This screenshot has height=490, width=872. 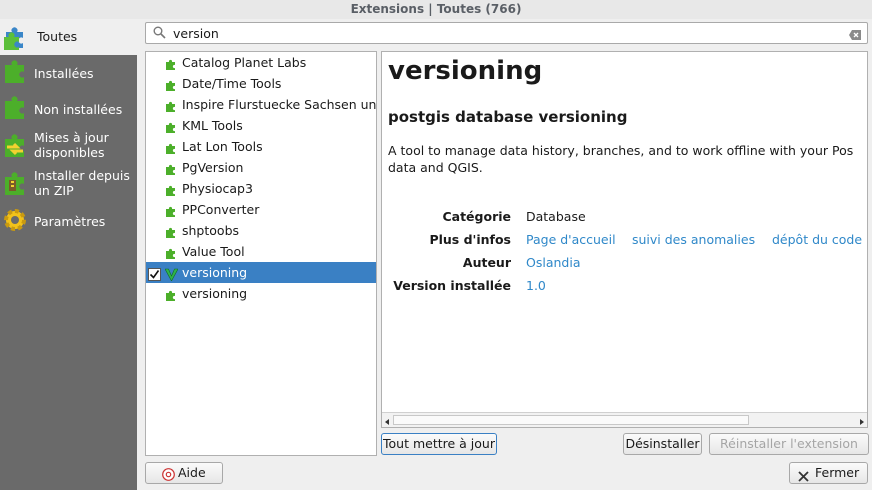 I want to click on author-label: Auteur, so click(x=486, y=262).